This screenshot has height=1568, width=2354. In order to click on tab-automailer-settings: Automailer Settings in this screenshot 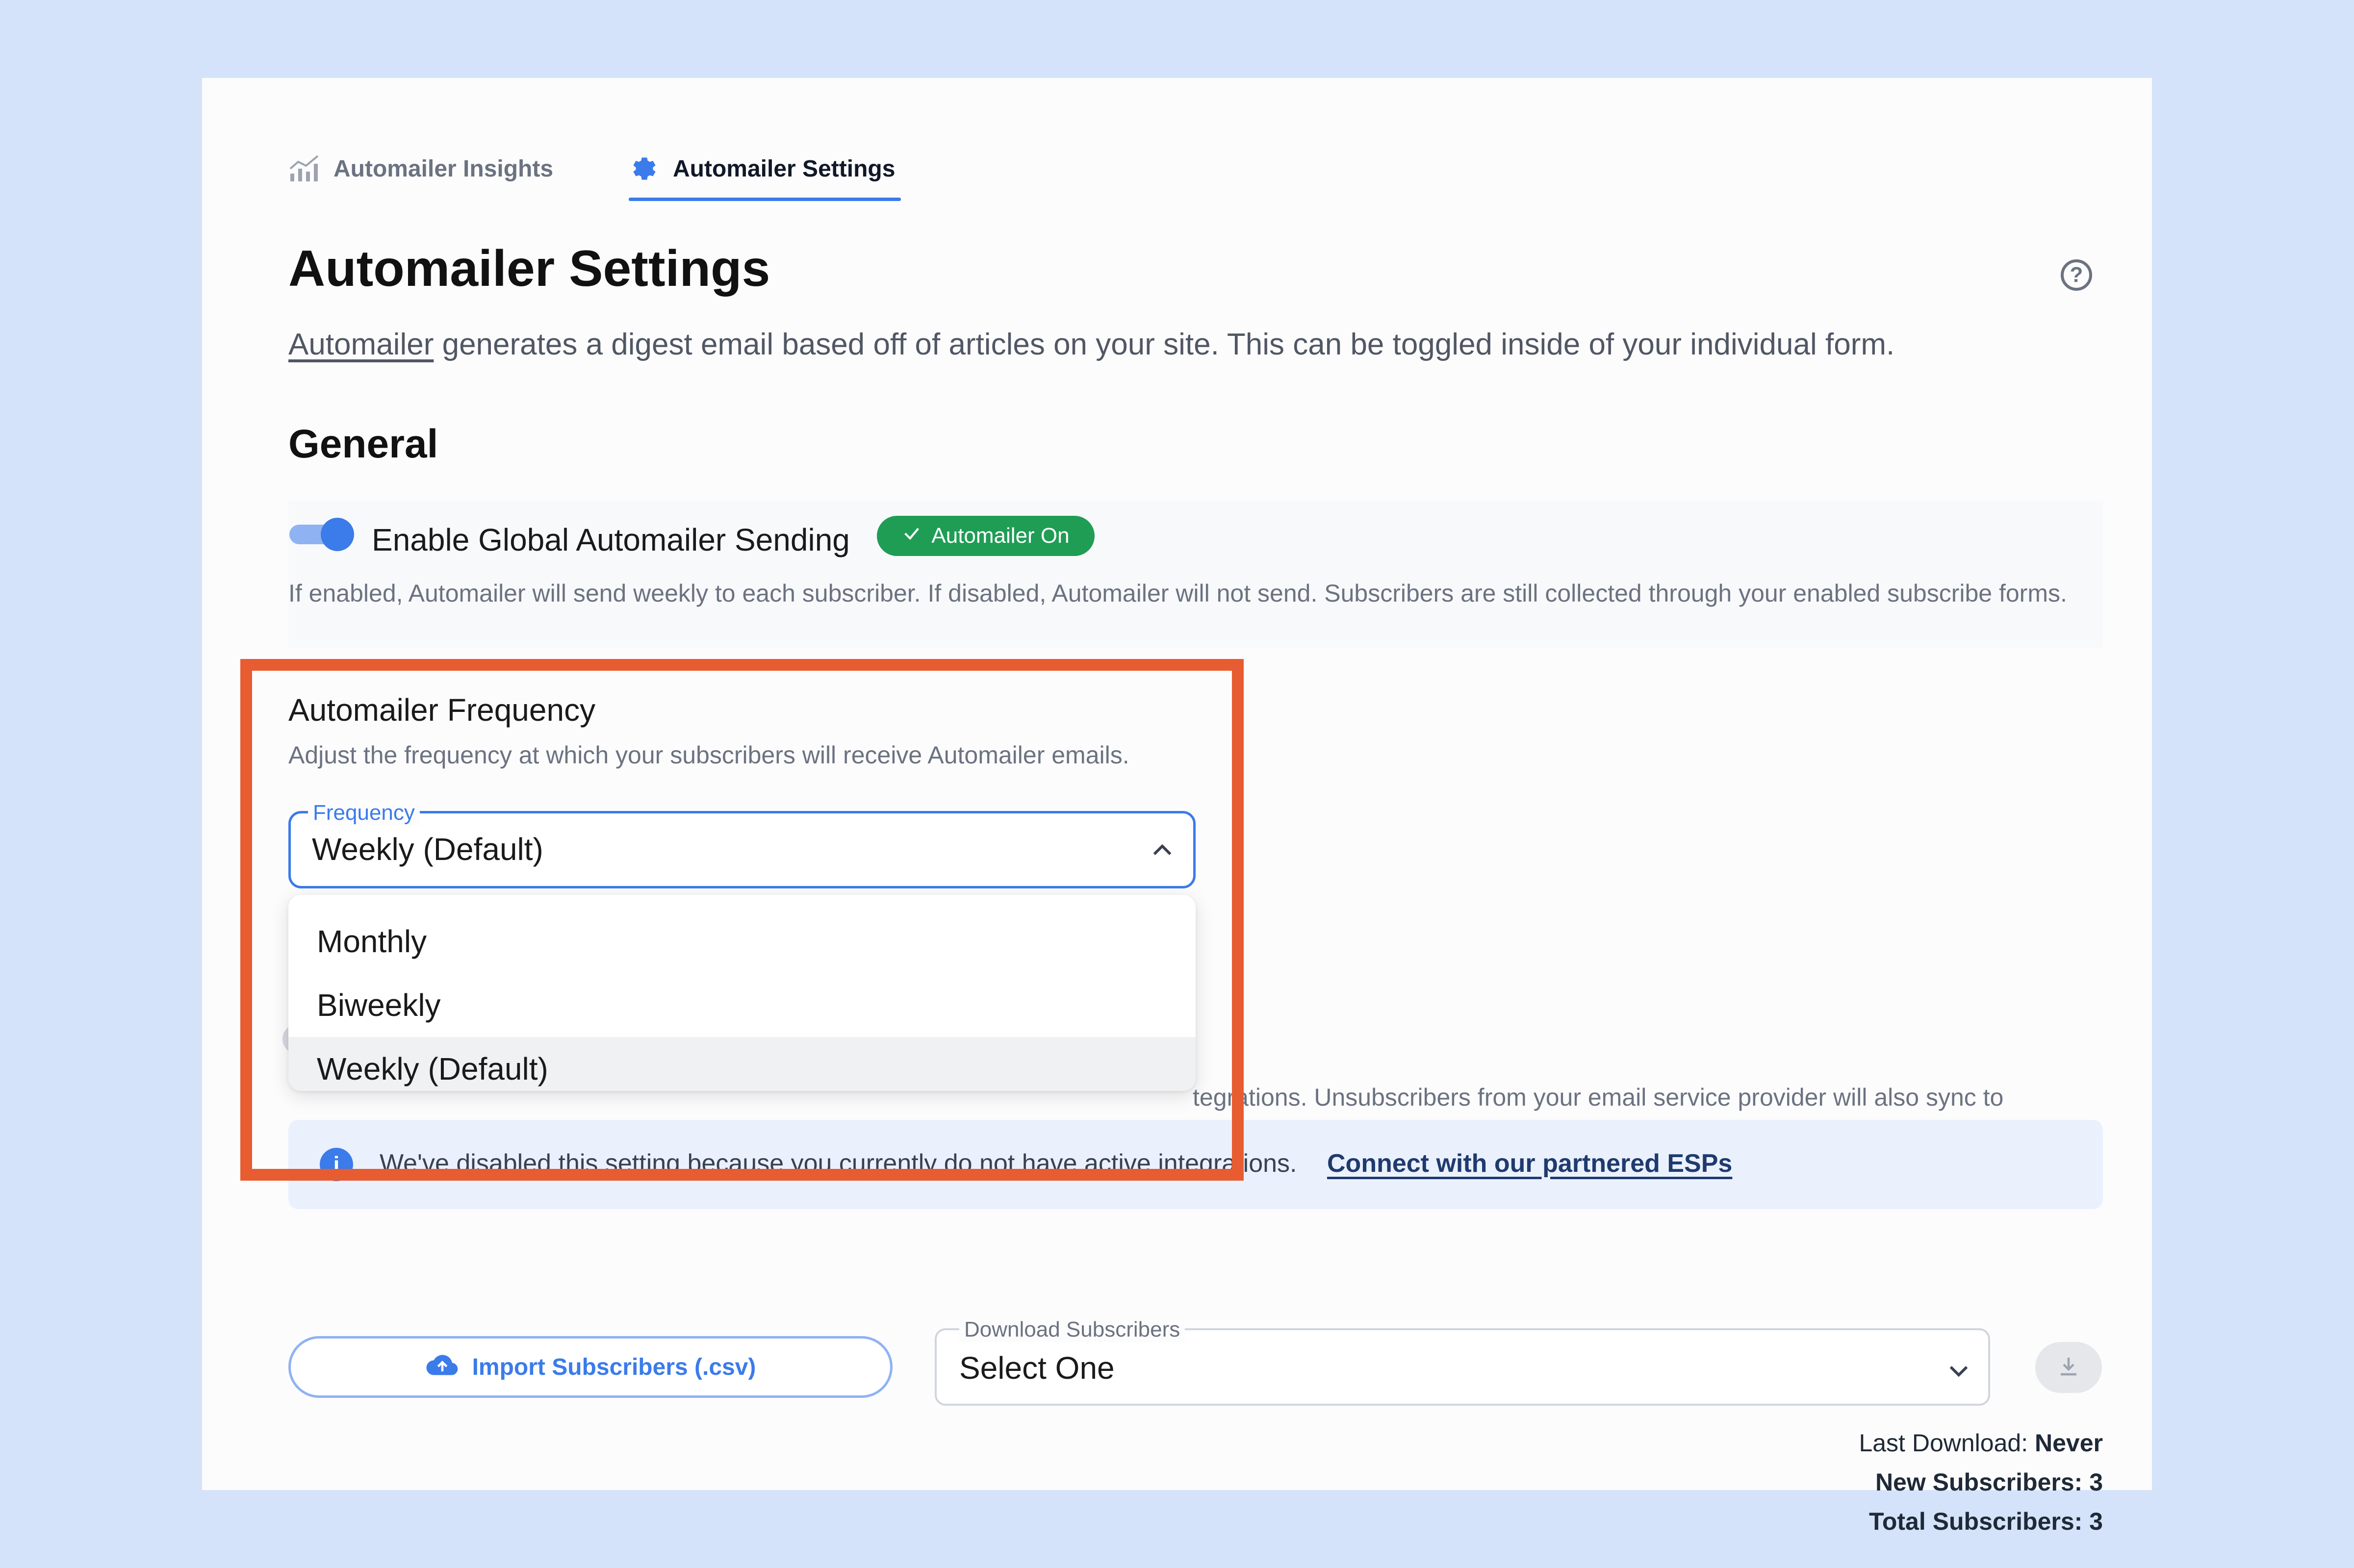, I will do `click(762, 169)`.